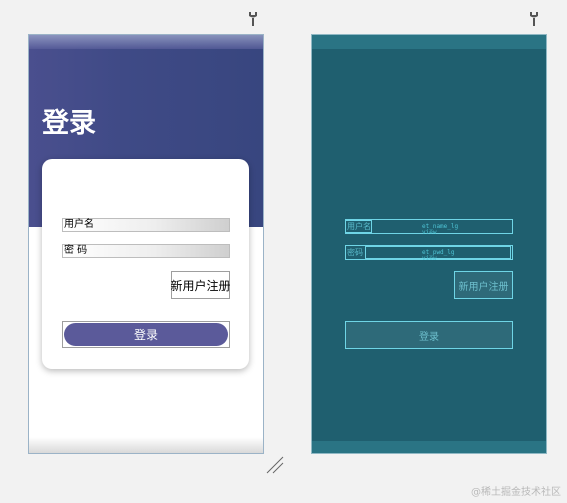 The image size is (567, 503). What do you see at coordinates (161, 225) in the screenshot?
I see `username-input` at bounding box center [161, 225].